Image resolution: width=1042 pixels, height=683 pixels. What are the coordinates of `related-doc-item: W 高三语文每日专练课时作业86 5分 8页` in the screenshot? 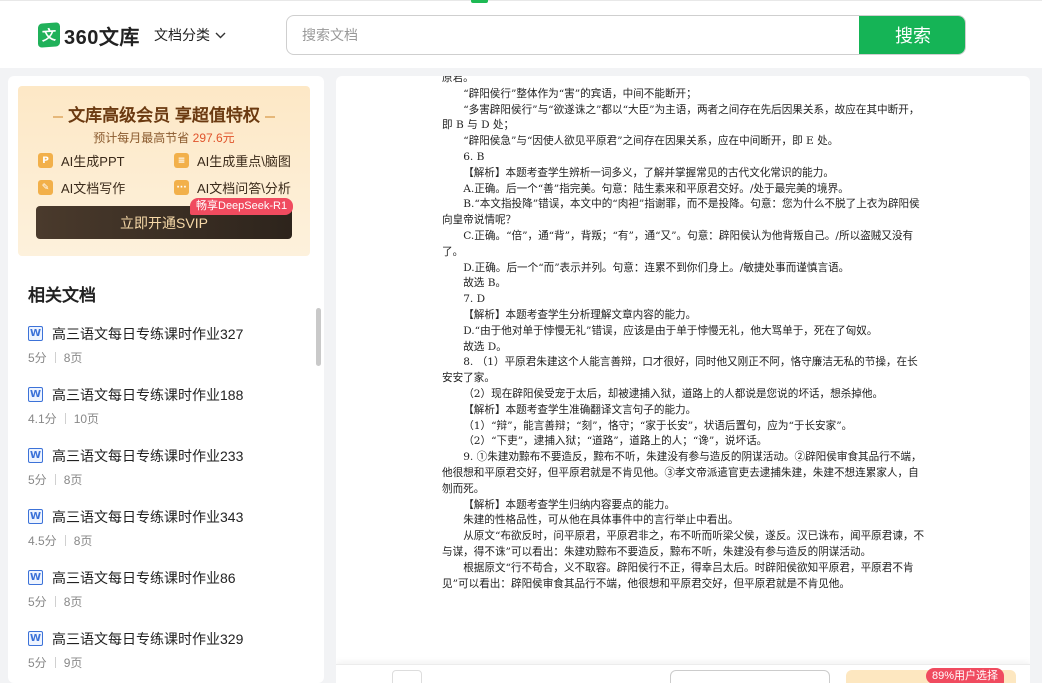 It's located at (168, 593).